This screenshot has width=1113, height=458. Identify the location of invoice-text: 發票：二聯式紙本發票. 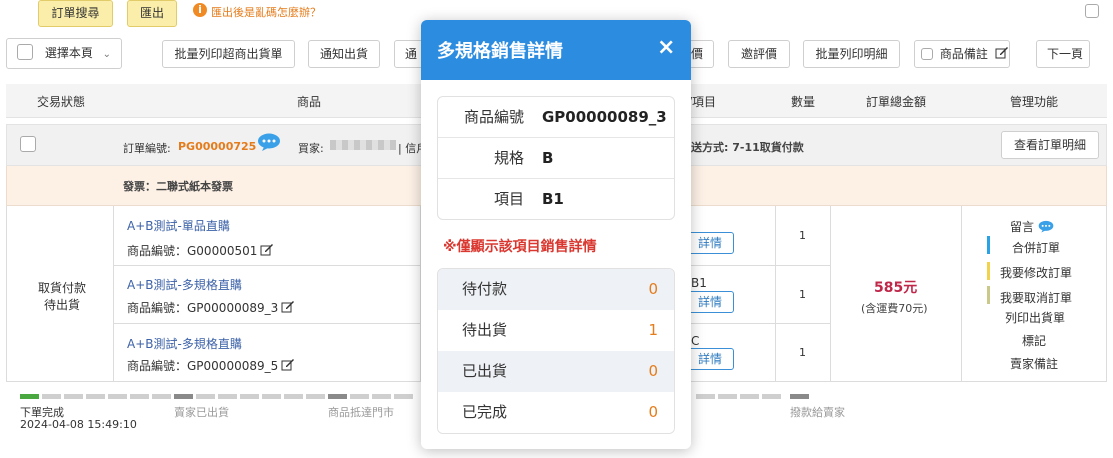
(178, 186).